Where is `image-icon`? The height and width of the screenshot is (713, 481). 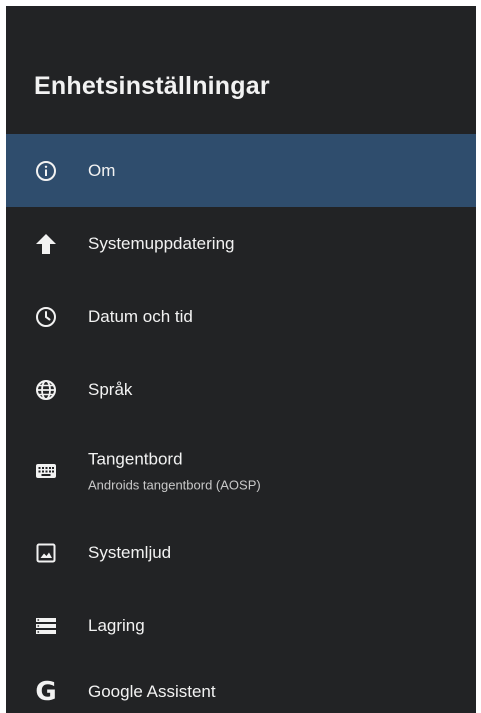
image-icon is located at coordinates (46, 553).